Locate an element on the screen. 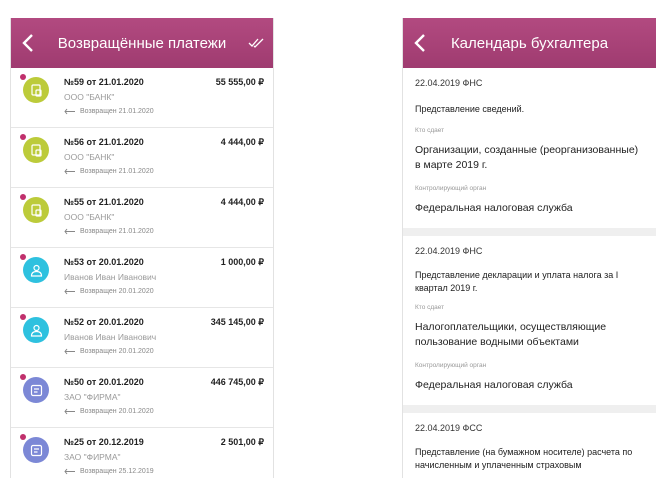 Image resolution: width=656 pixels, height=478 pixels. app-bar: Календарь бухгалтера is located at coordinates (529, 43).